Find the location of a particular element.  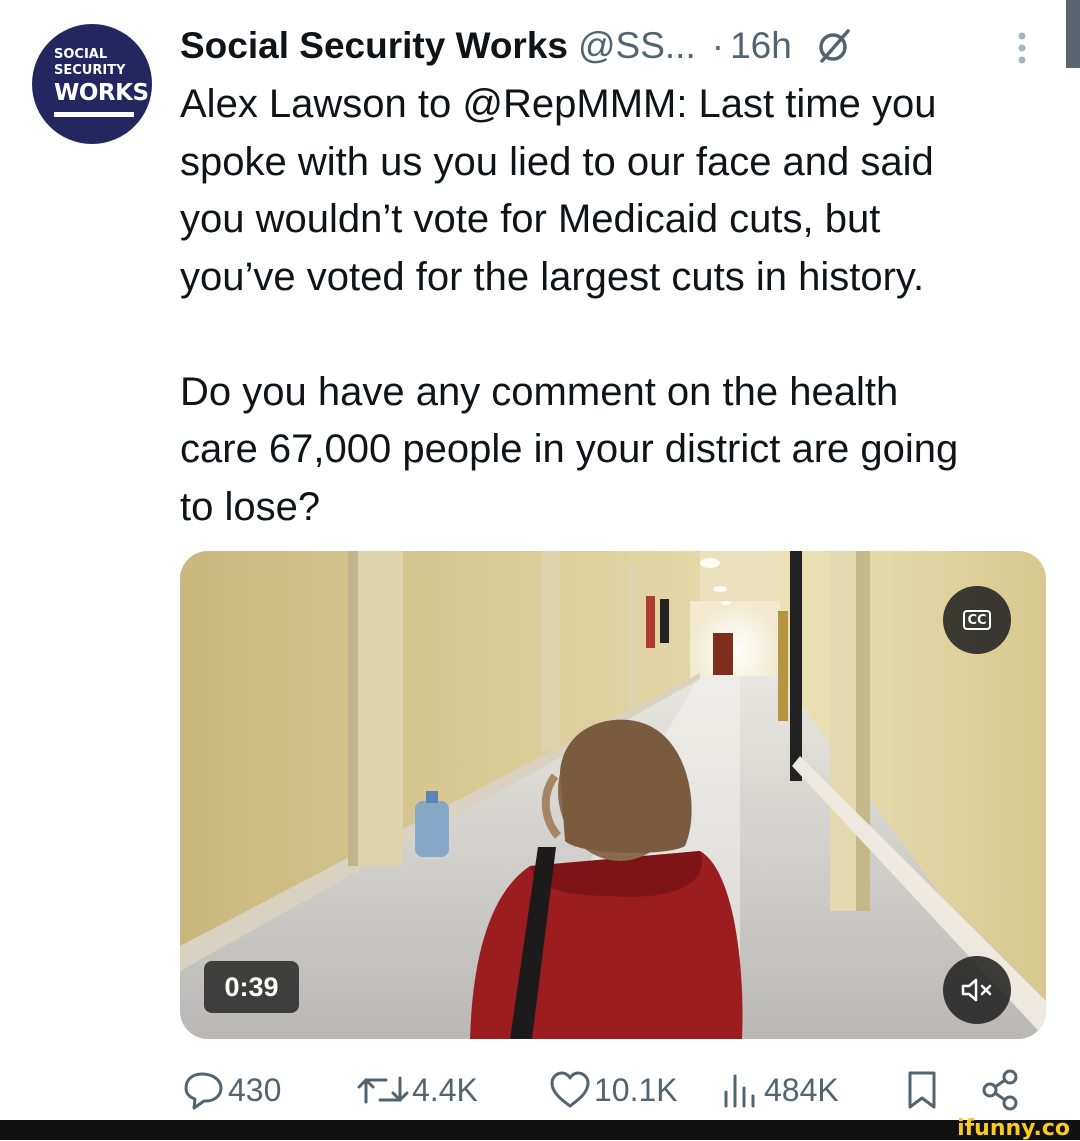

bookmark-icon is located at coordinates (922, 1090).